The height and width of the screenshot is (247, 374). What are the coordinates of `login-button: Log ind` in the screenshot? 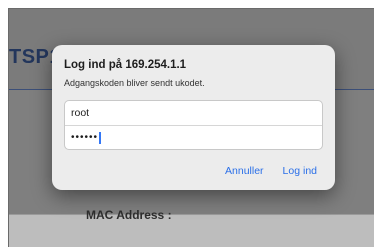 It's located at (300, 171).